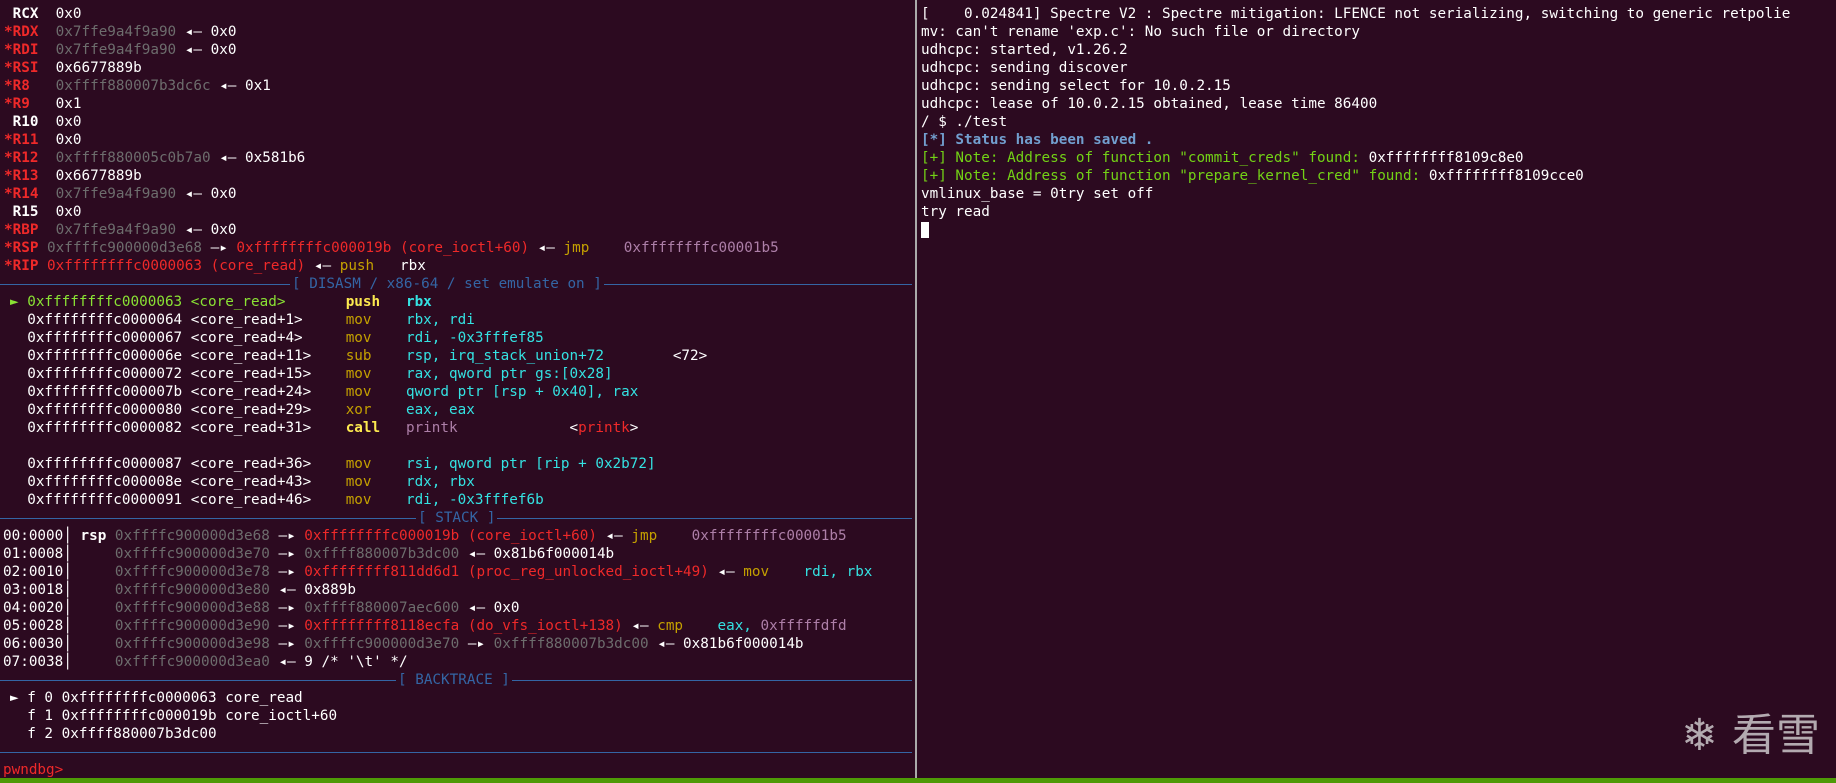  I want to click on console-text: [*] Status has been saved ., so click(1037, 140).